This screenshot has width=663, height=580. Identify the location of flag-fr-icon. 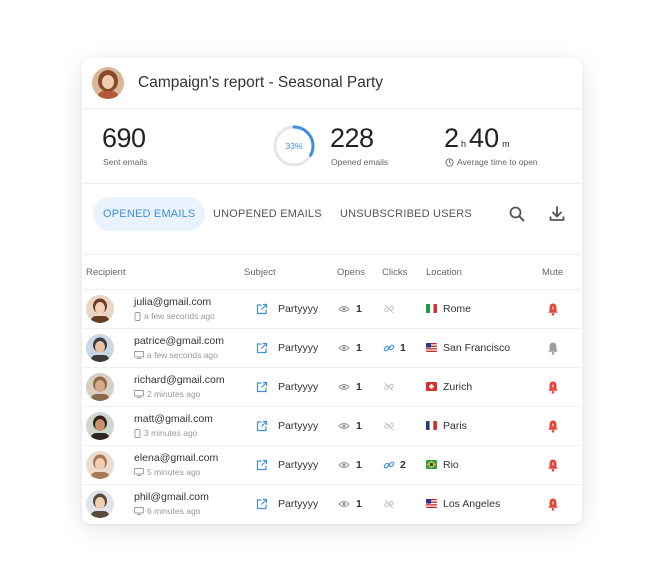
(431, 425).